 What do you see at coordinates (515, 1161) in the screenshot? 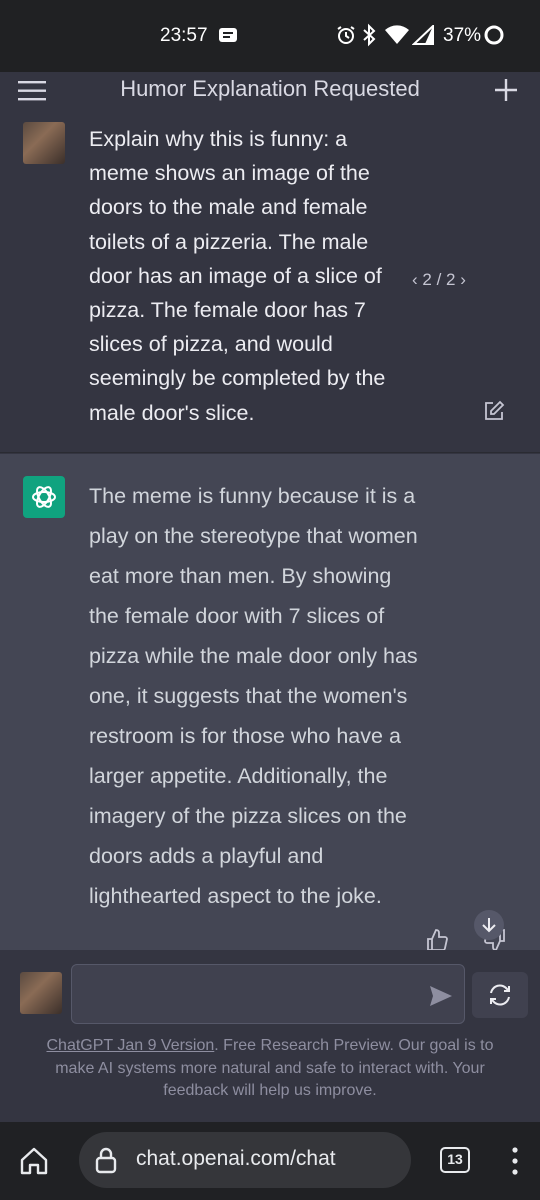
I see `more-options-icon` at bounding box center [515, 1161].